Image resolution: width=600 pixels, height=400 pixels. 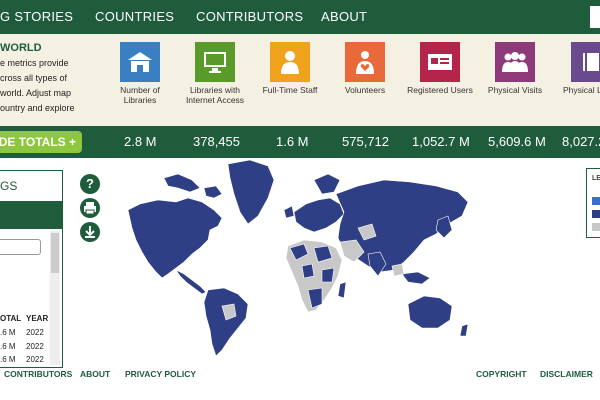 I want to click on metric-staff: Full-Time Staff, so click(x=290, y=68).